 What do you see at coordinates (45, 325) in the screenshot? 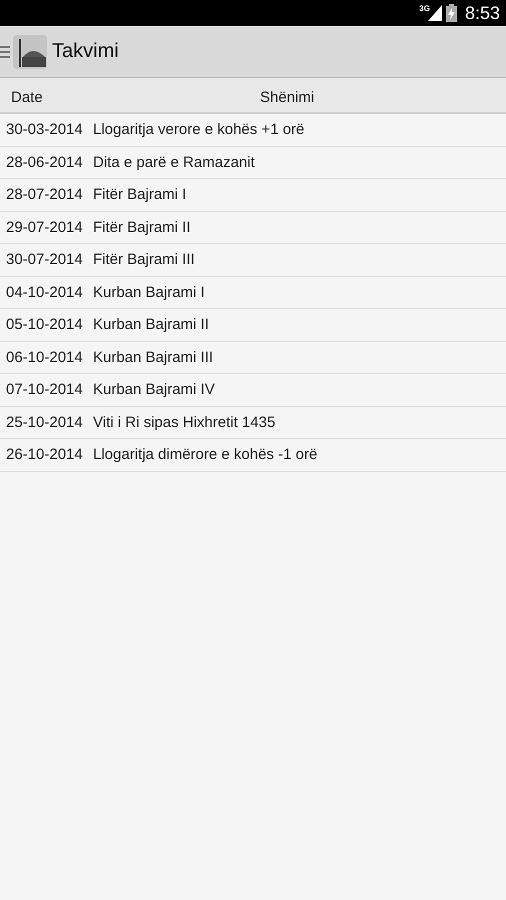
I see `date-cell-text: 05-10-2014` at bounding box center [45, 325].